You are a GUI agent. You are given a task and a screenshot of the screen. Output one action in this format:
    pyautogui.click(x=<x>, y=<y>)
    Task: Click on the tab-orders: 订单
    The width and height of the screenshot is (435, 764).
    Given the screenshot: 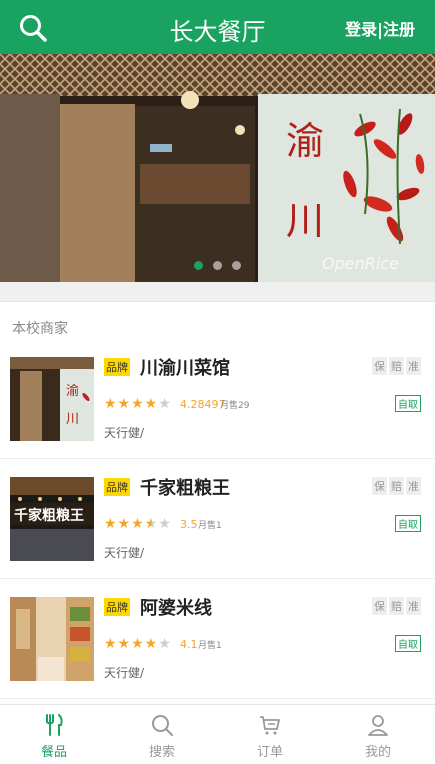 What is the action you would take?
    pyautogui.click(x=270, y=734)
    